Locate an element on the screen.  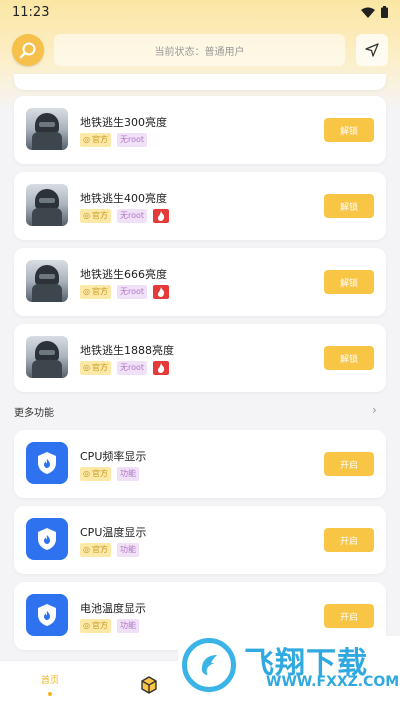
feature-title: 电池温度显示 is located at coordinates (113, 608).